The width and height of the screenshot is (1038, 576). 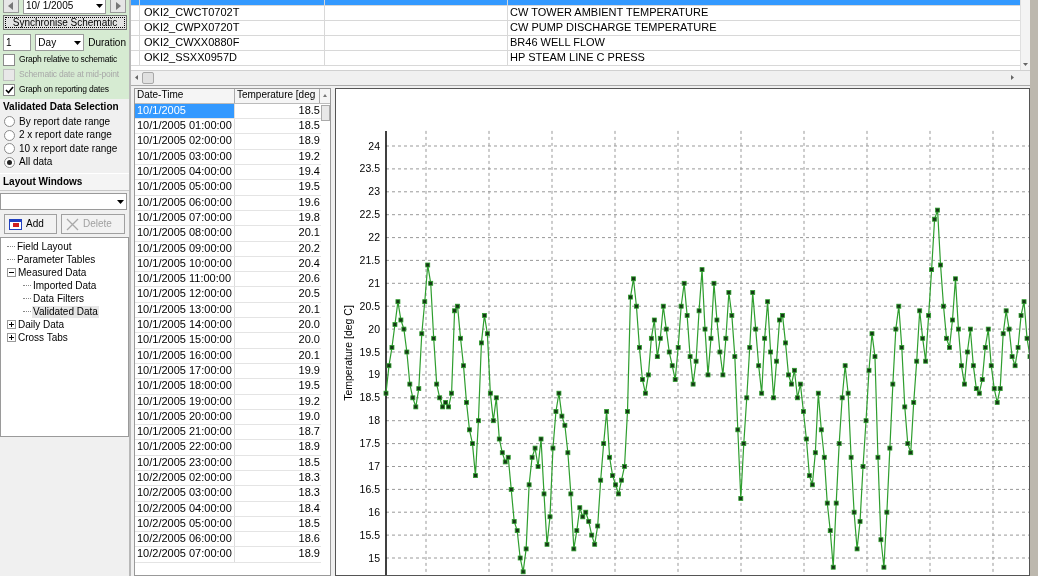 What do you see at coordinates (56, 259) in the screenshot?
I see `tree-item: Parameter Tables` at bounding box center [56, 259].